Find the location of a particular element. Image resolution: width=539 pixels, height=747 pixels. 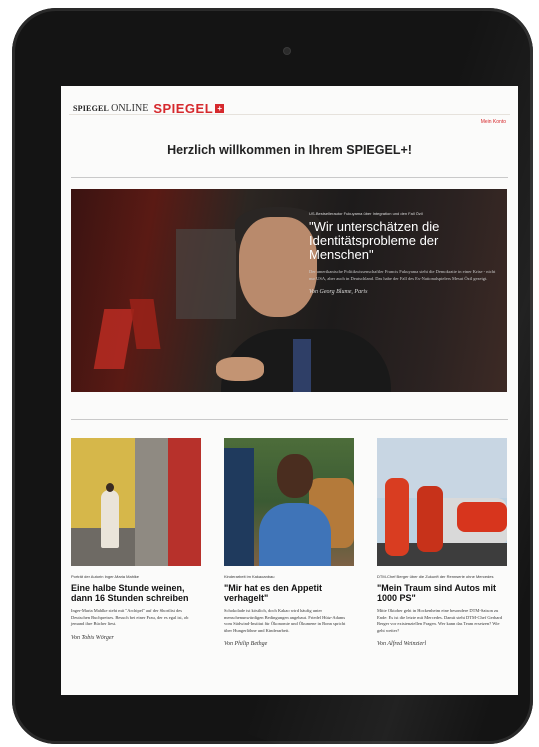

article-kicker: Kinderarbeit im Kakaoanbau is located at coordinates (249, 576).